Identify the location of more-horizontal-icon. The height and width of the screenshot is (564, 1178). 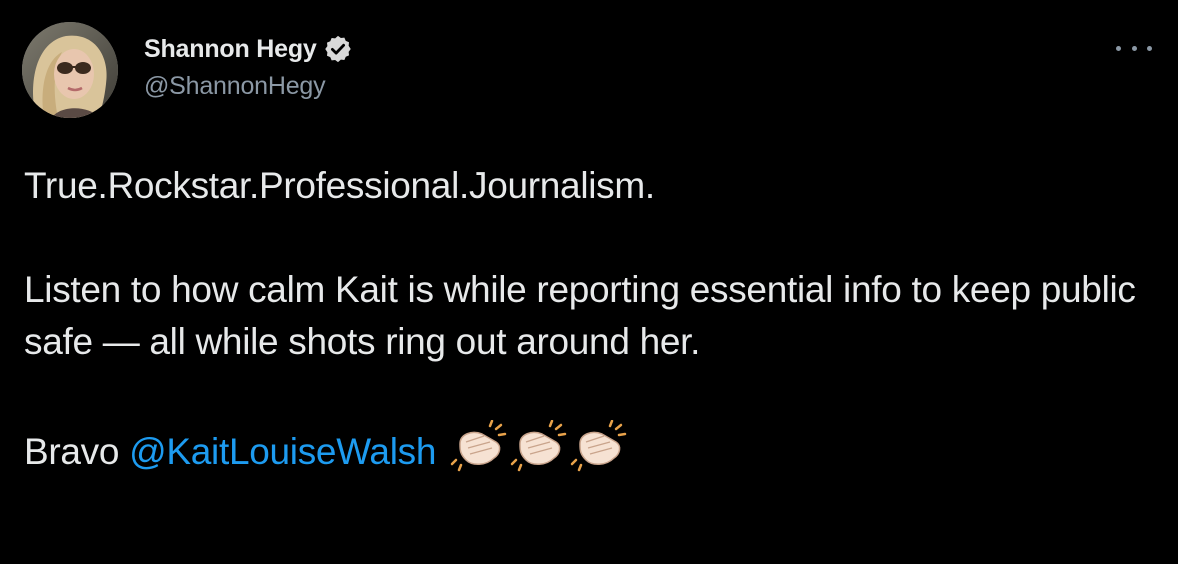
(1134, 48).